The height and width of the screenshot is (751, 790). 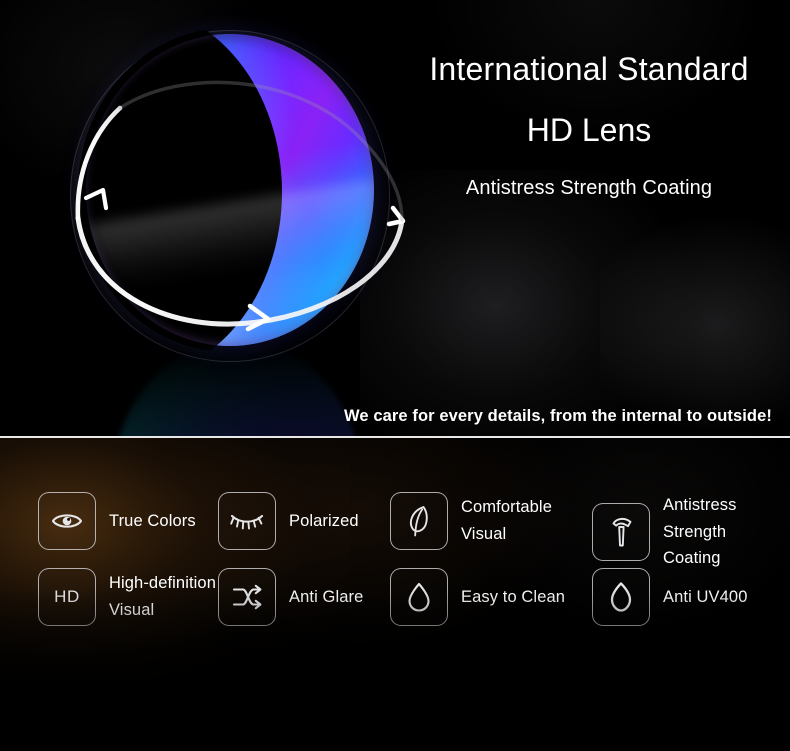 I want to click on feature-item-antistress-strength-coating: Antistress Strength Coating, so click(x=664, y=532).